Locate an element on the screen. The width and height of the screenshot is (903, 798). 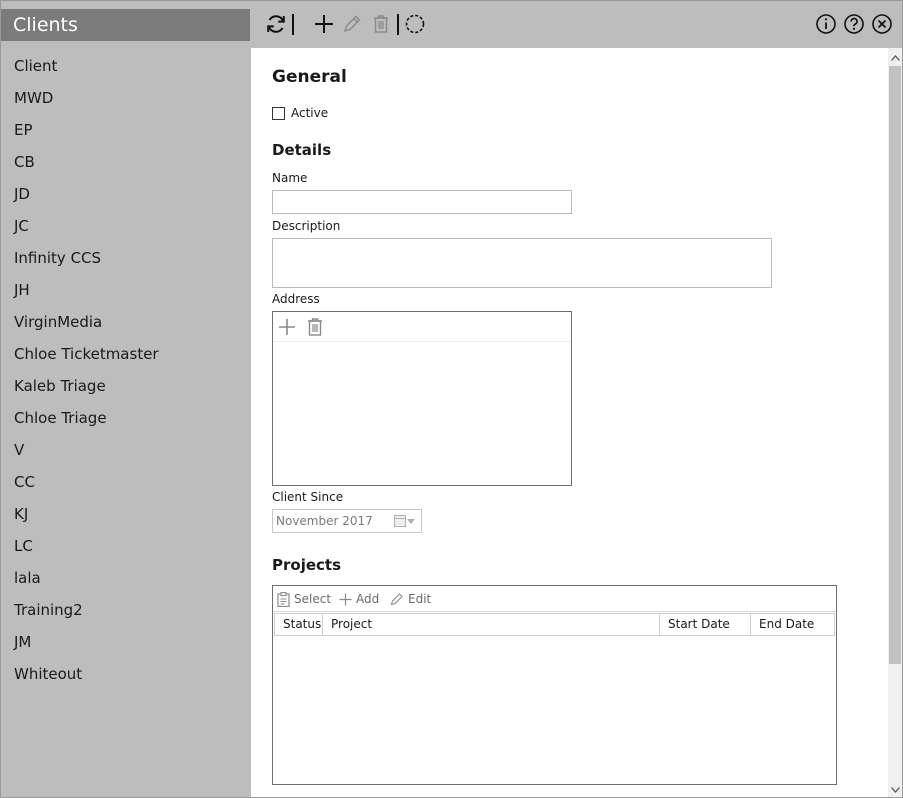
client-item-whiteout: Whiteout is located at coordinates (126, 674).